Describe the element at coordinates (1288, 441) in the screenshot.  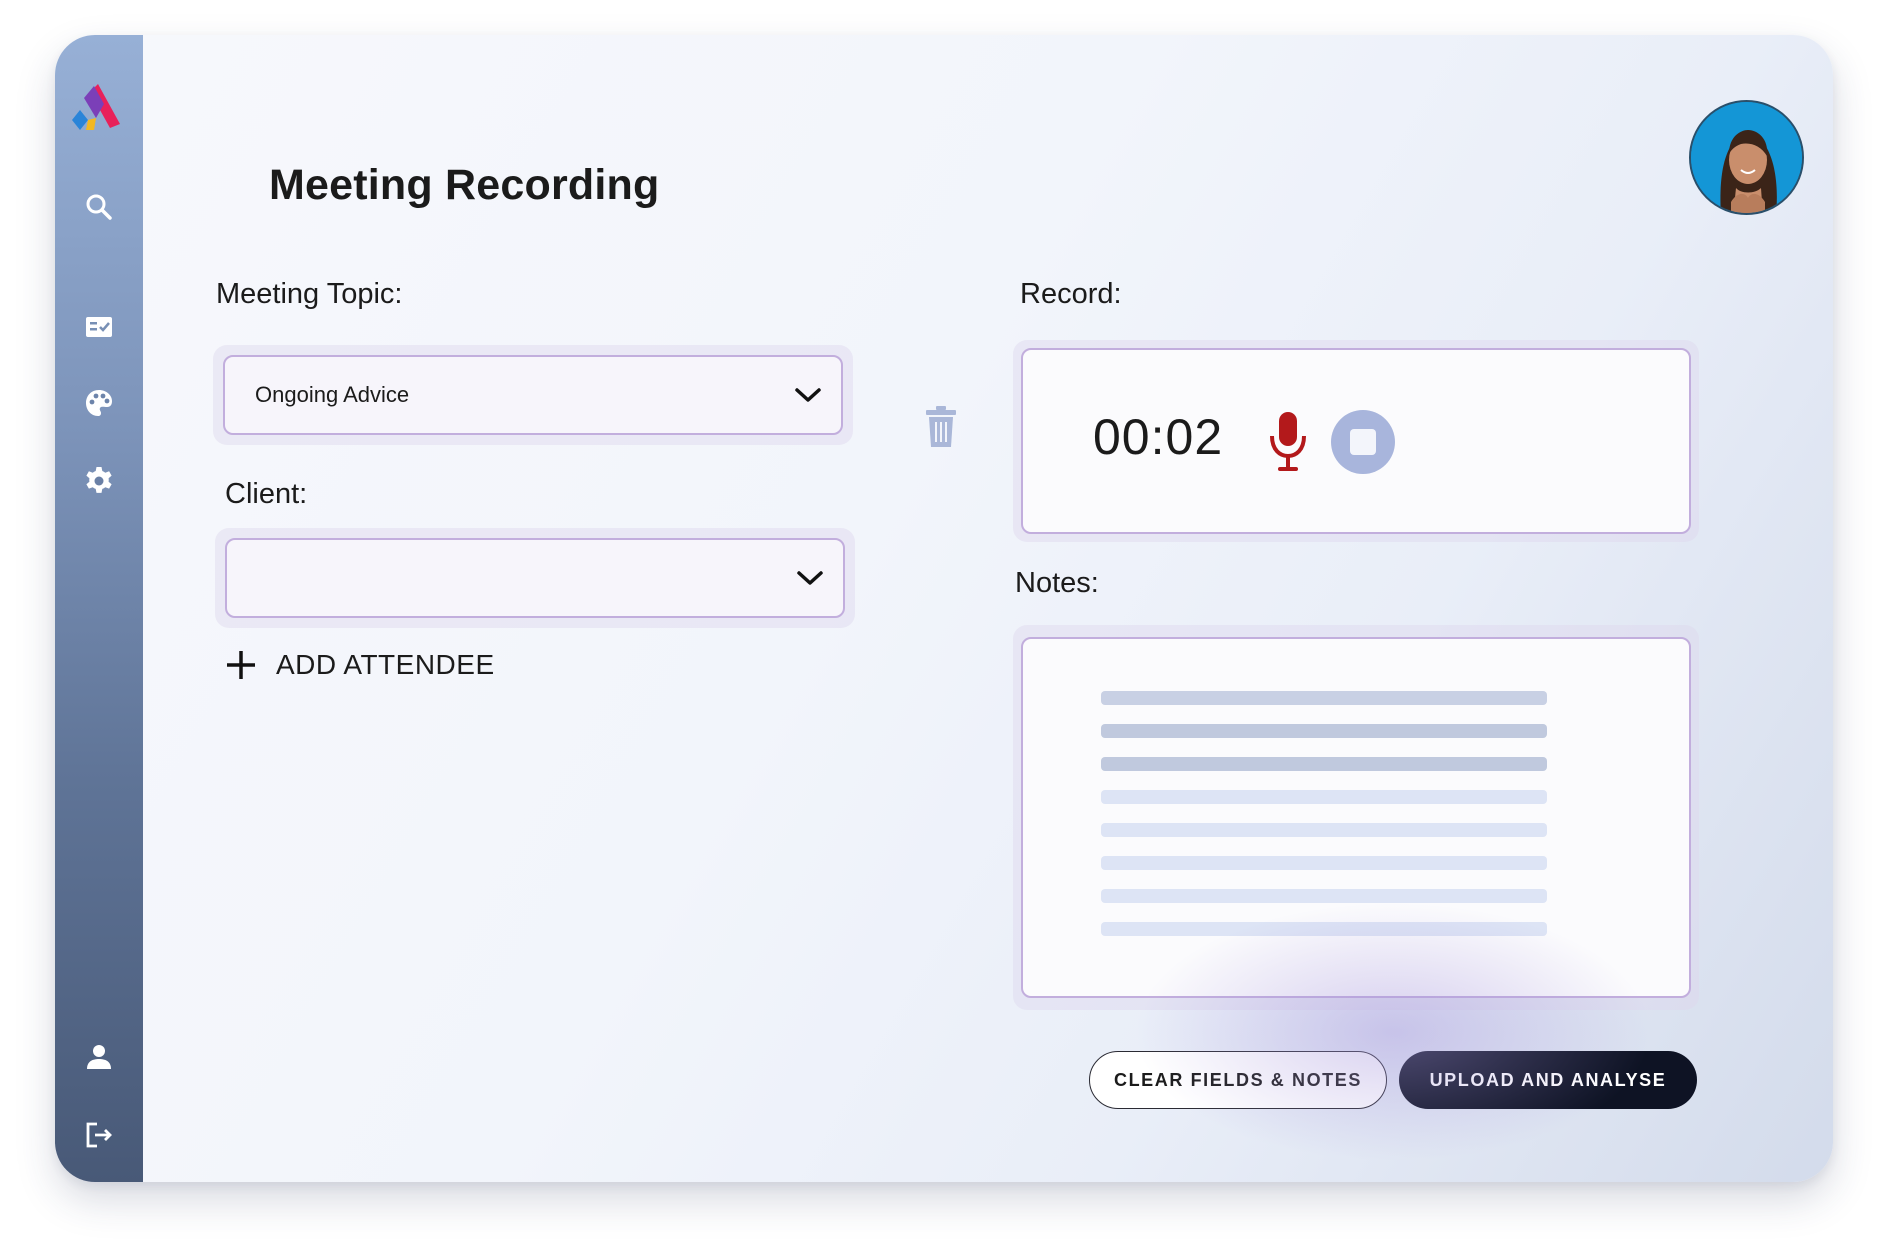
I see `microphone-icon` at that location.